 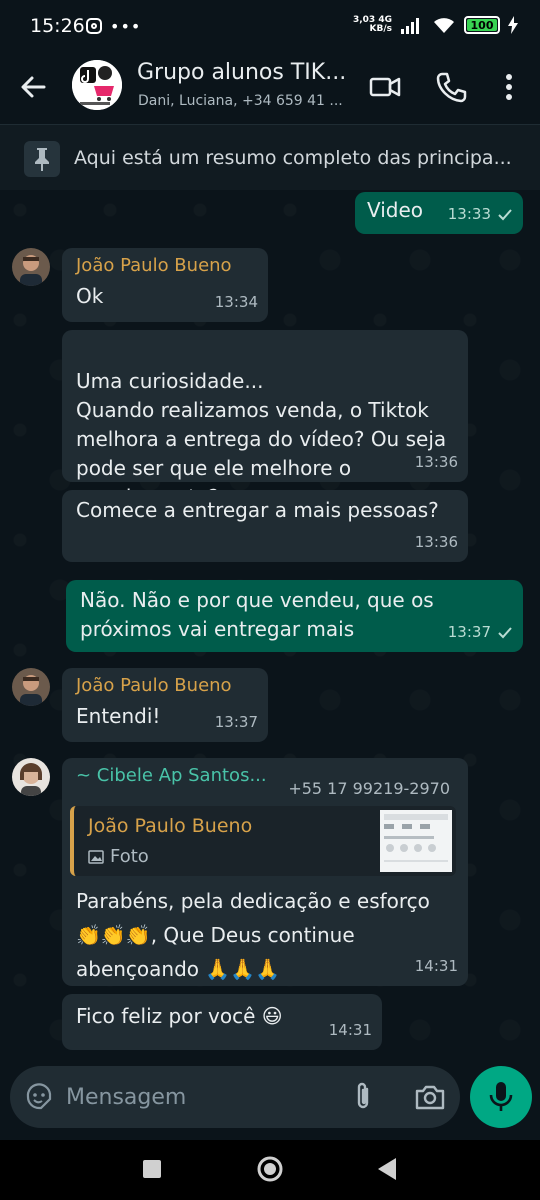 What do you see at coordinates (165, 705) in the screenshot?
I see `message-incoming: João Paulo Bueno Entendi! 13:37` at bounding box center [165, 705].